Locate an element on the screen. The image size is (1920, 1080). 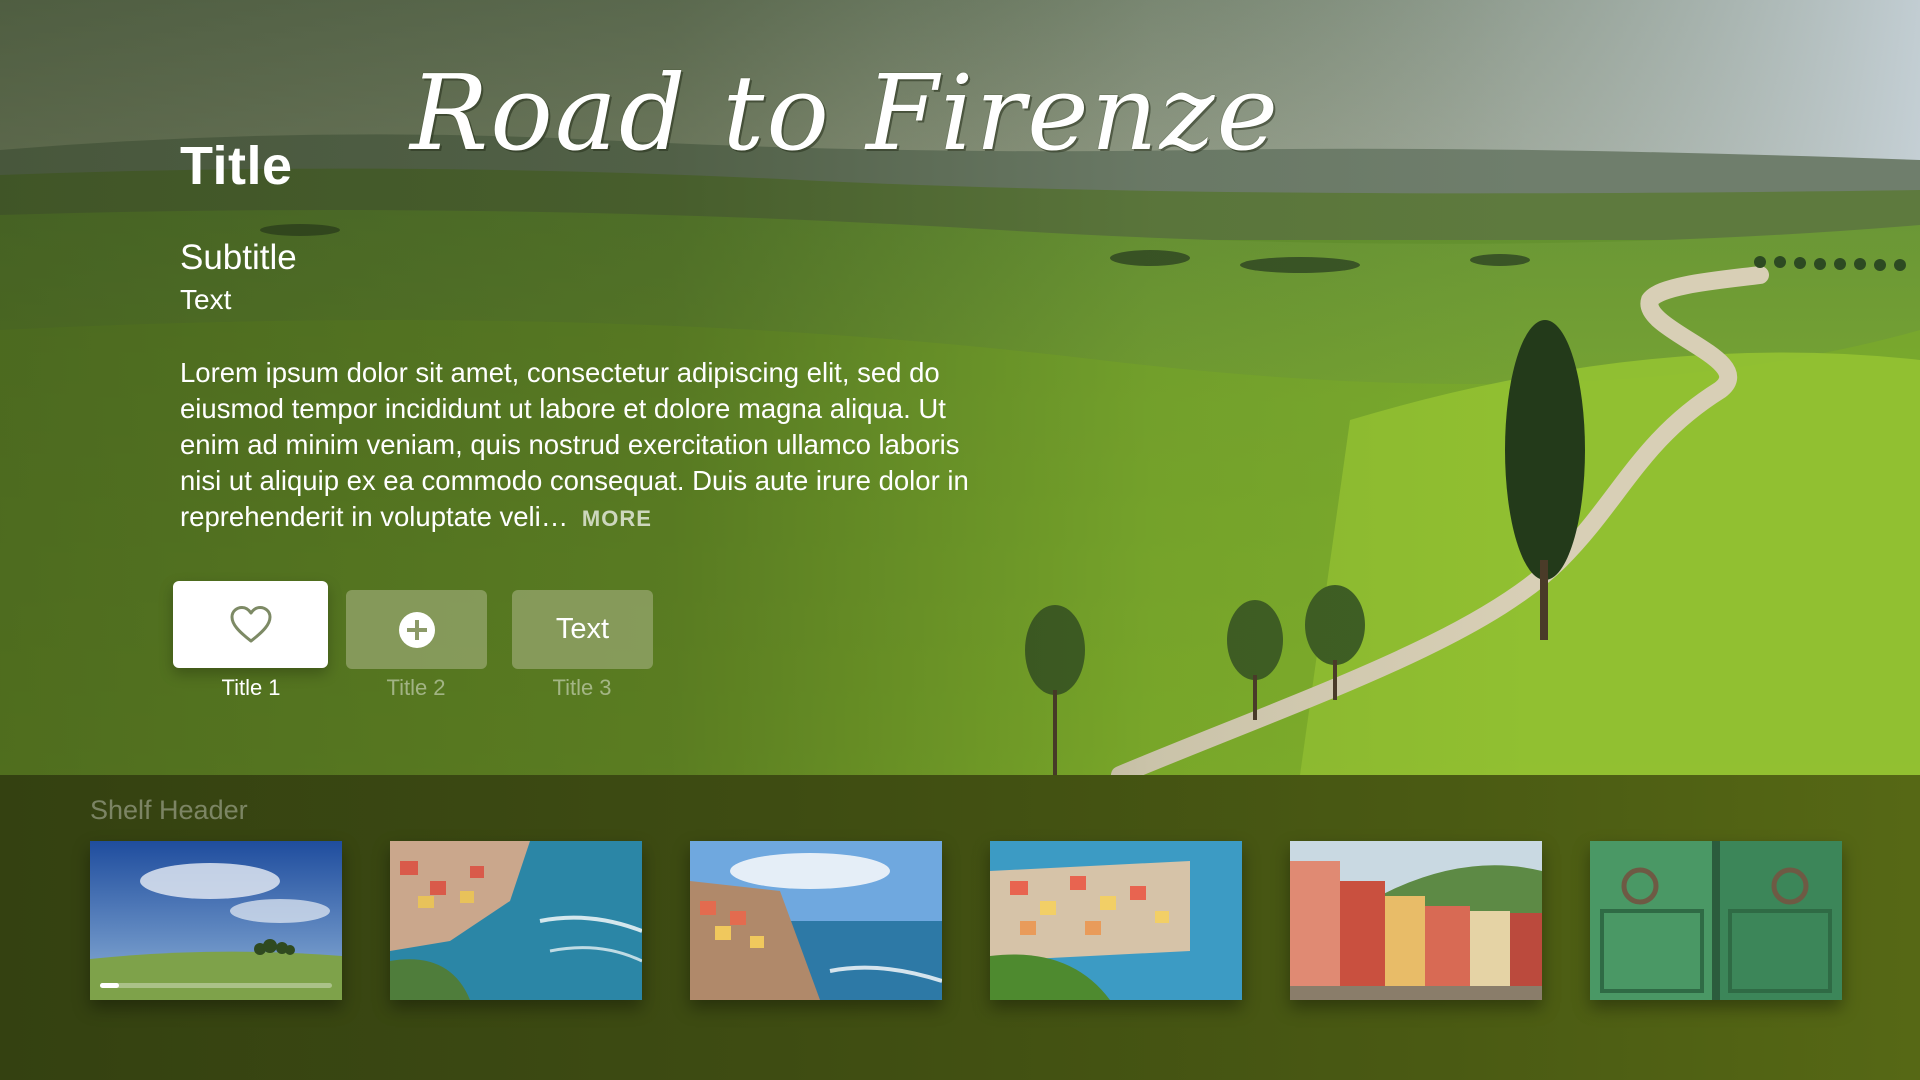
plus-circle-icon is located at coordinates (416, 629).